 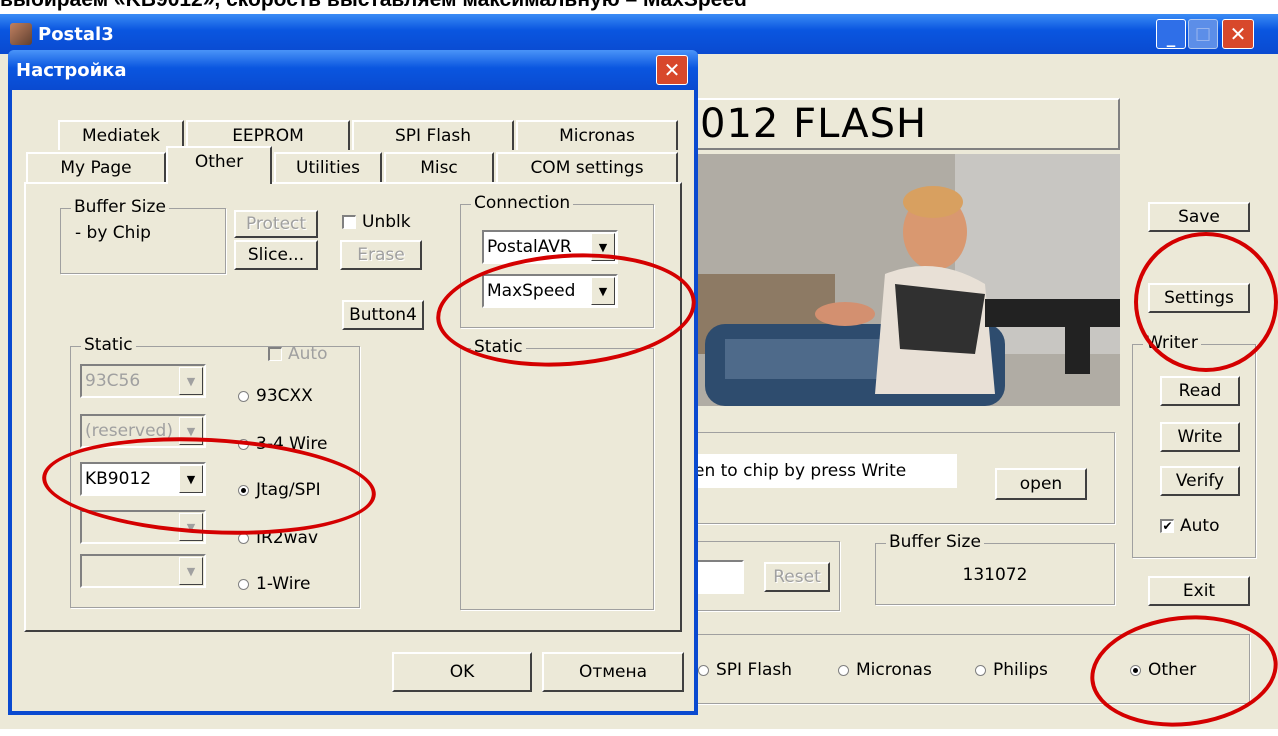 I want to click on file-path-text: en to chip by press Write, so click(x=800, y=471).